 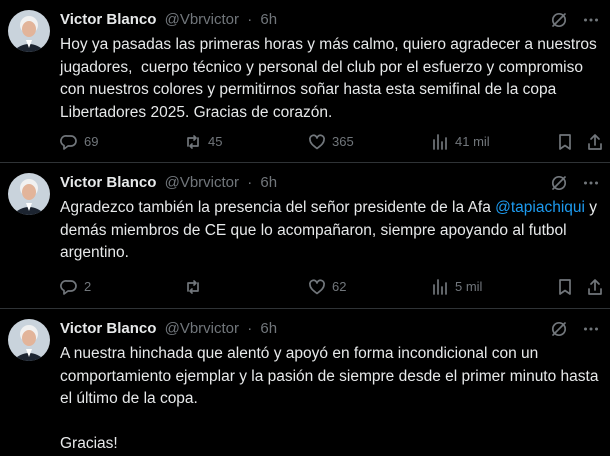 I want to click on views-button: 5 mil, so click(x=456, y=287).